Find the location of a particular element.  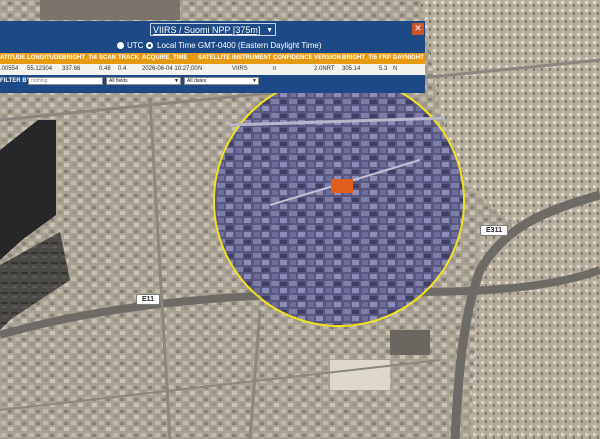

cell-bright-ti4: 337.66 is located at coordinates (71, 69).